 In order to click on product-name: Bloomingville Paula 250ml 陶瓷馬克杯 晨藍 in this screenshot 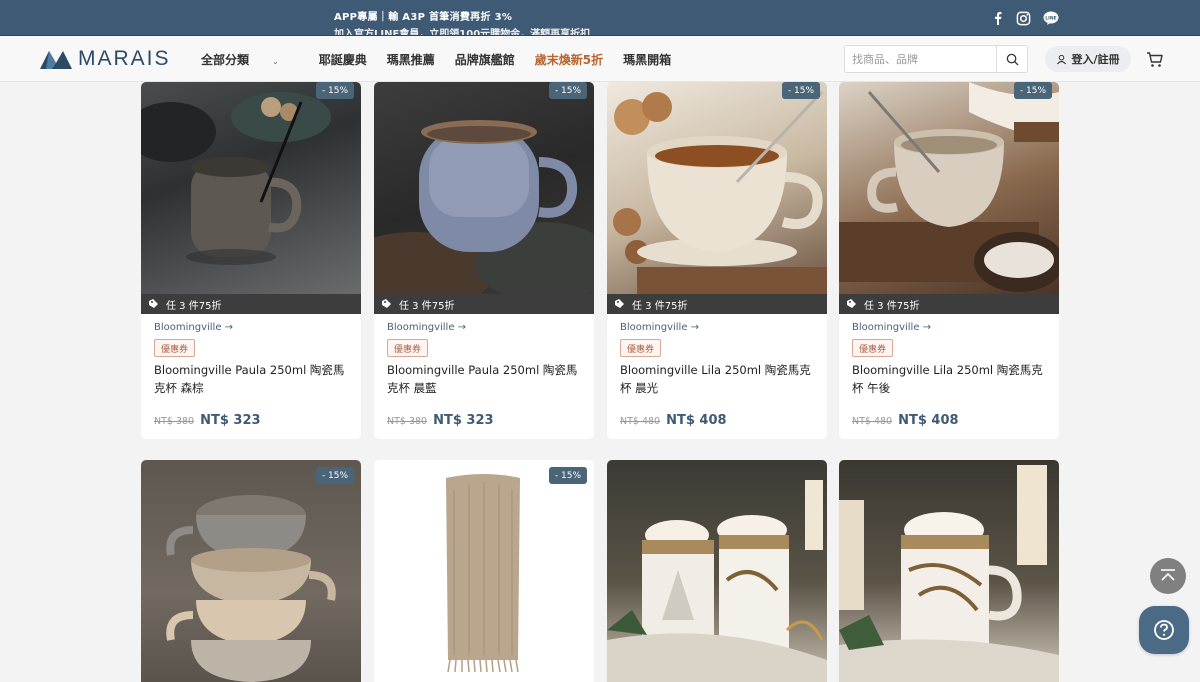, I will do `click(486, 379)`.